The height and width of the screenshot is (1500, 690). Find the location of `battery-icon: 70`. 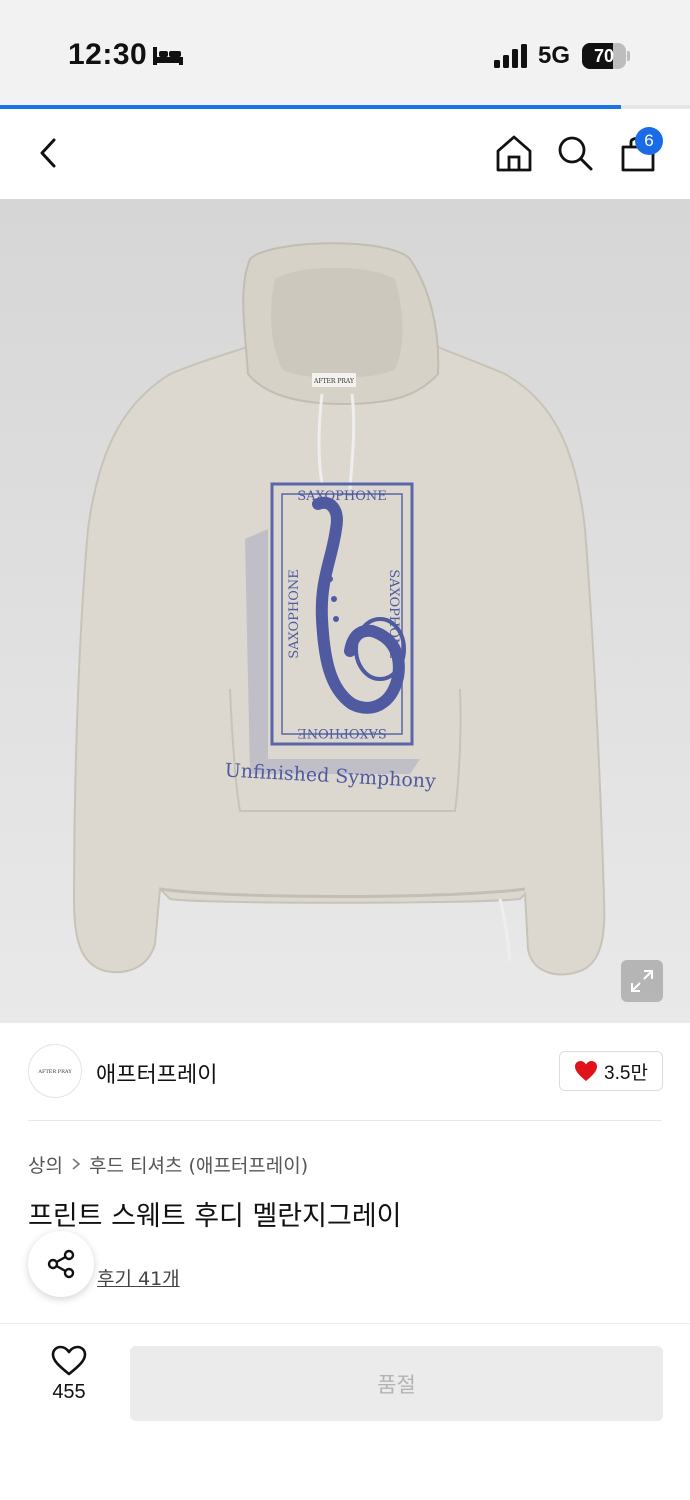

battery-icon: 70 is located at coordinates (606, 56).